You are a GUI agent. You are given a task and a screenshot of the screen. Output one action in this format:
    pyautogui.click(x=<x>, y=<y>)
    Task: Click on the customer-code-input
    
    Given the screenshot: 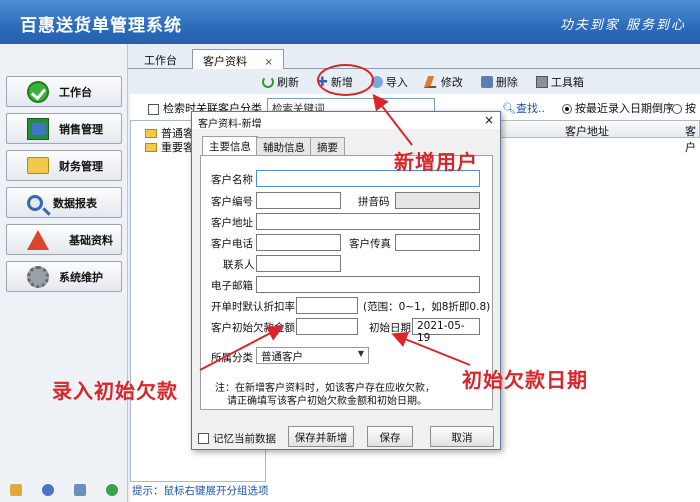 What is the action you would take?
    pyautogui.click(x=298, y=200)
    